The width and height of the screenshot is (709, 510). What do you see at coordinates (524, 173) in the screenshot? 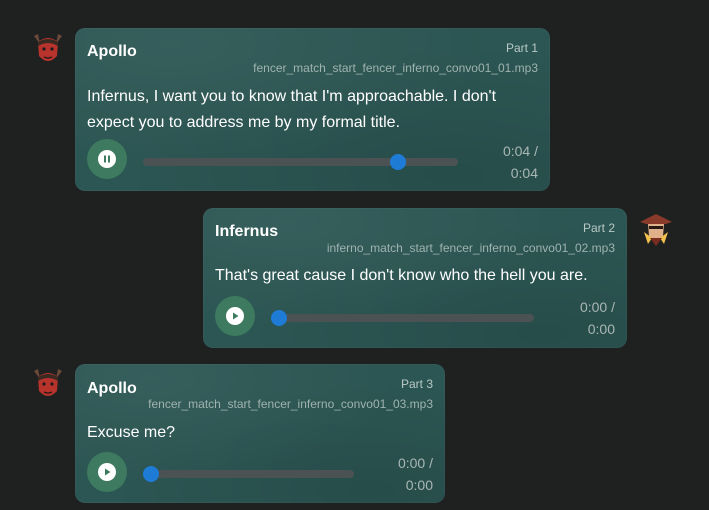
I see `audio-time-total: 0:04` at bounding box center [524, 173].